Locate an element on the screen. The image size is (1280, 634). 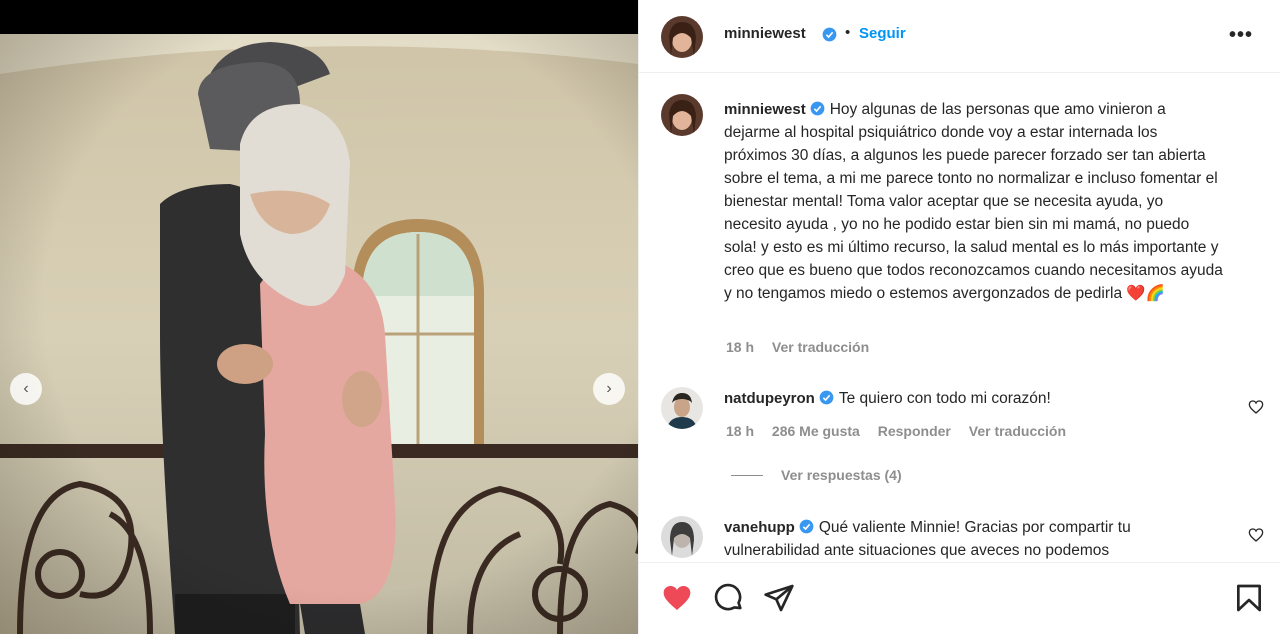
comment-username: vanehupp is located at coordinates (759, 527).